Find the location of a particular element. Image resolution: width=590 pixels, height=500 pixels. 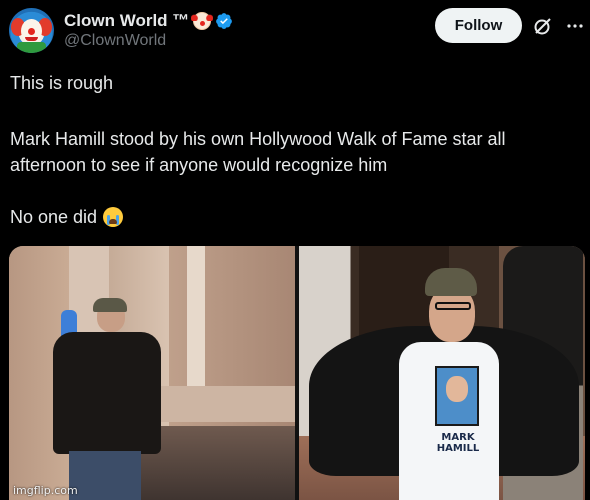

author-avatar is located at coordinates (31, 30).